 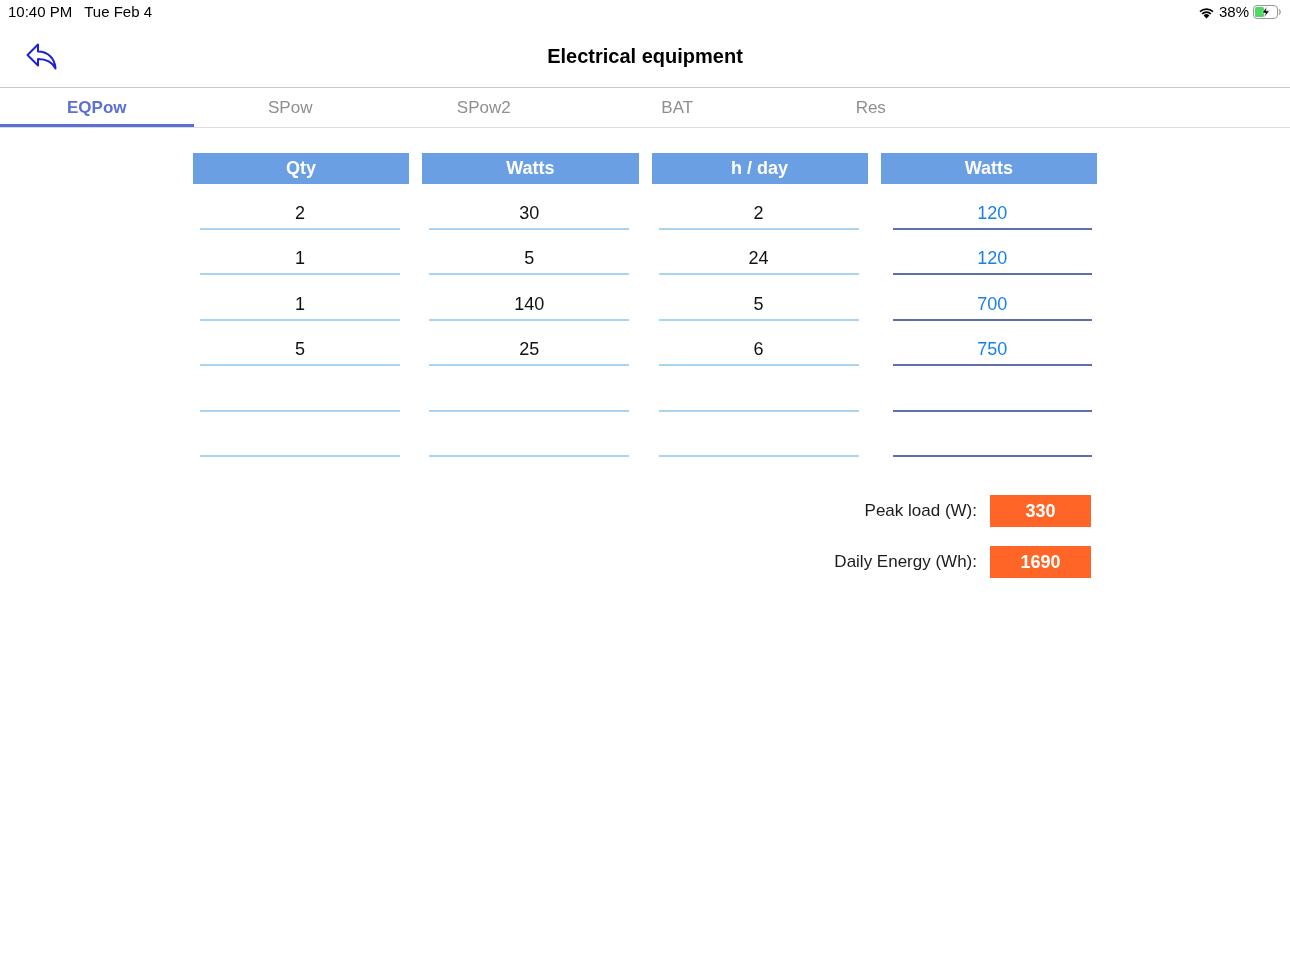 I want to click on back-arrow-icon, so click(x=41, y=56).